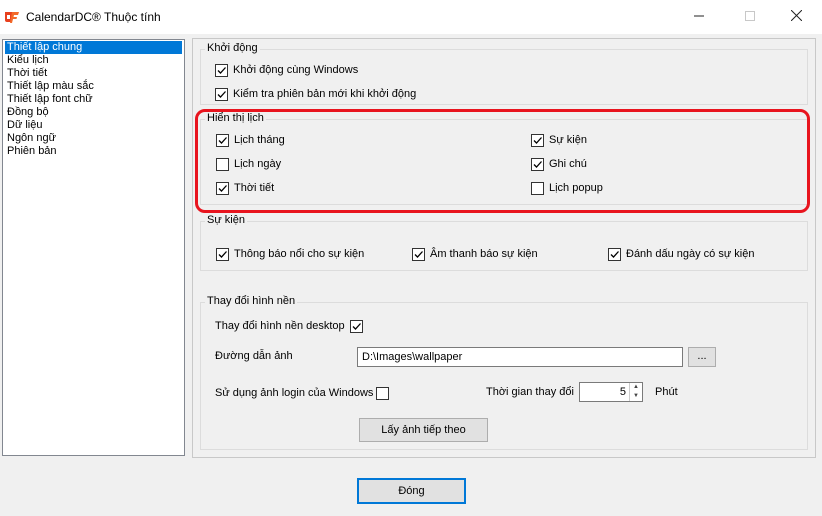  I want to click on sidebar-item-fonts: Thiết lập font chữ, so click(50, 99).